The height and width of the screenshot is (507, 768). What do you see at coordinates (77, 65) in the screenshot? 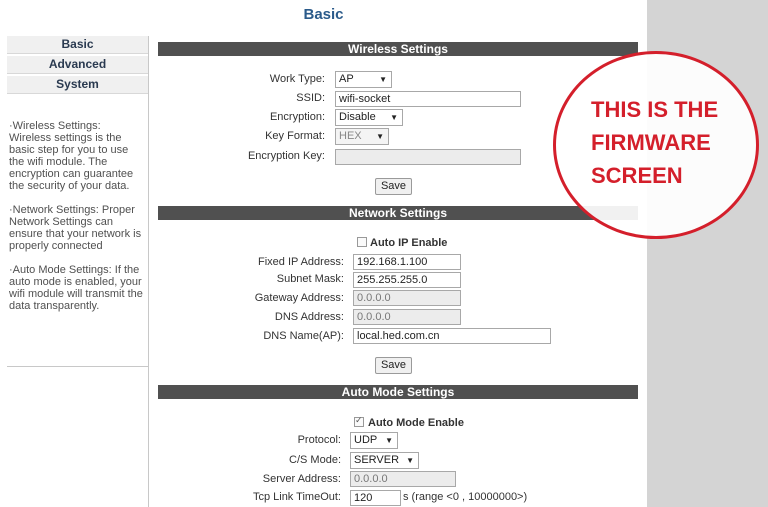
I see `nav-advanced: Advanced` at bounding box center [77, 65].